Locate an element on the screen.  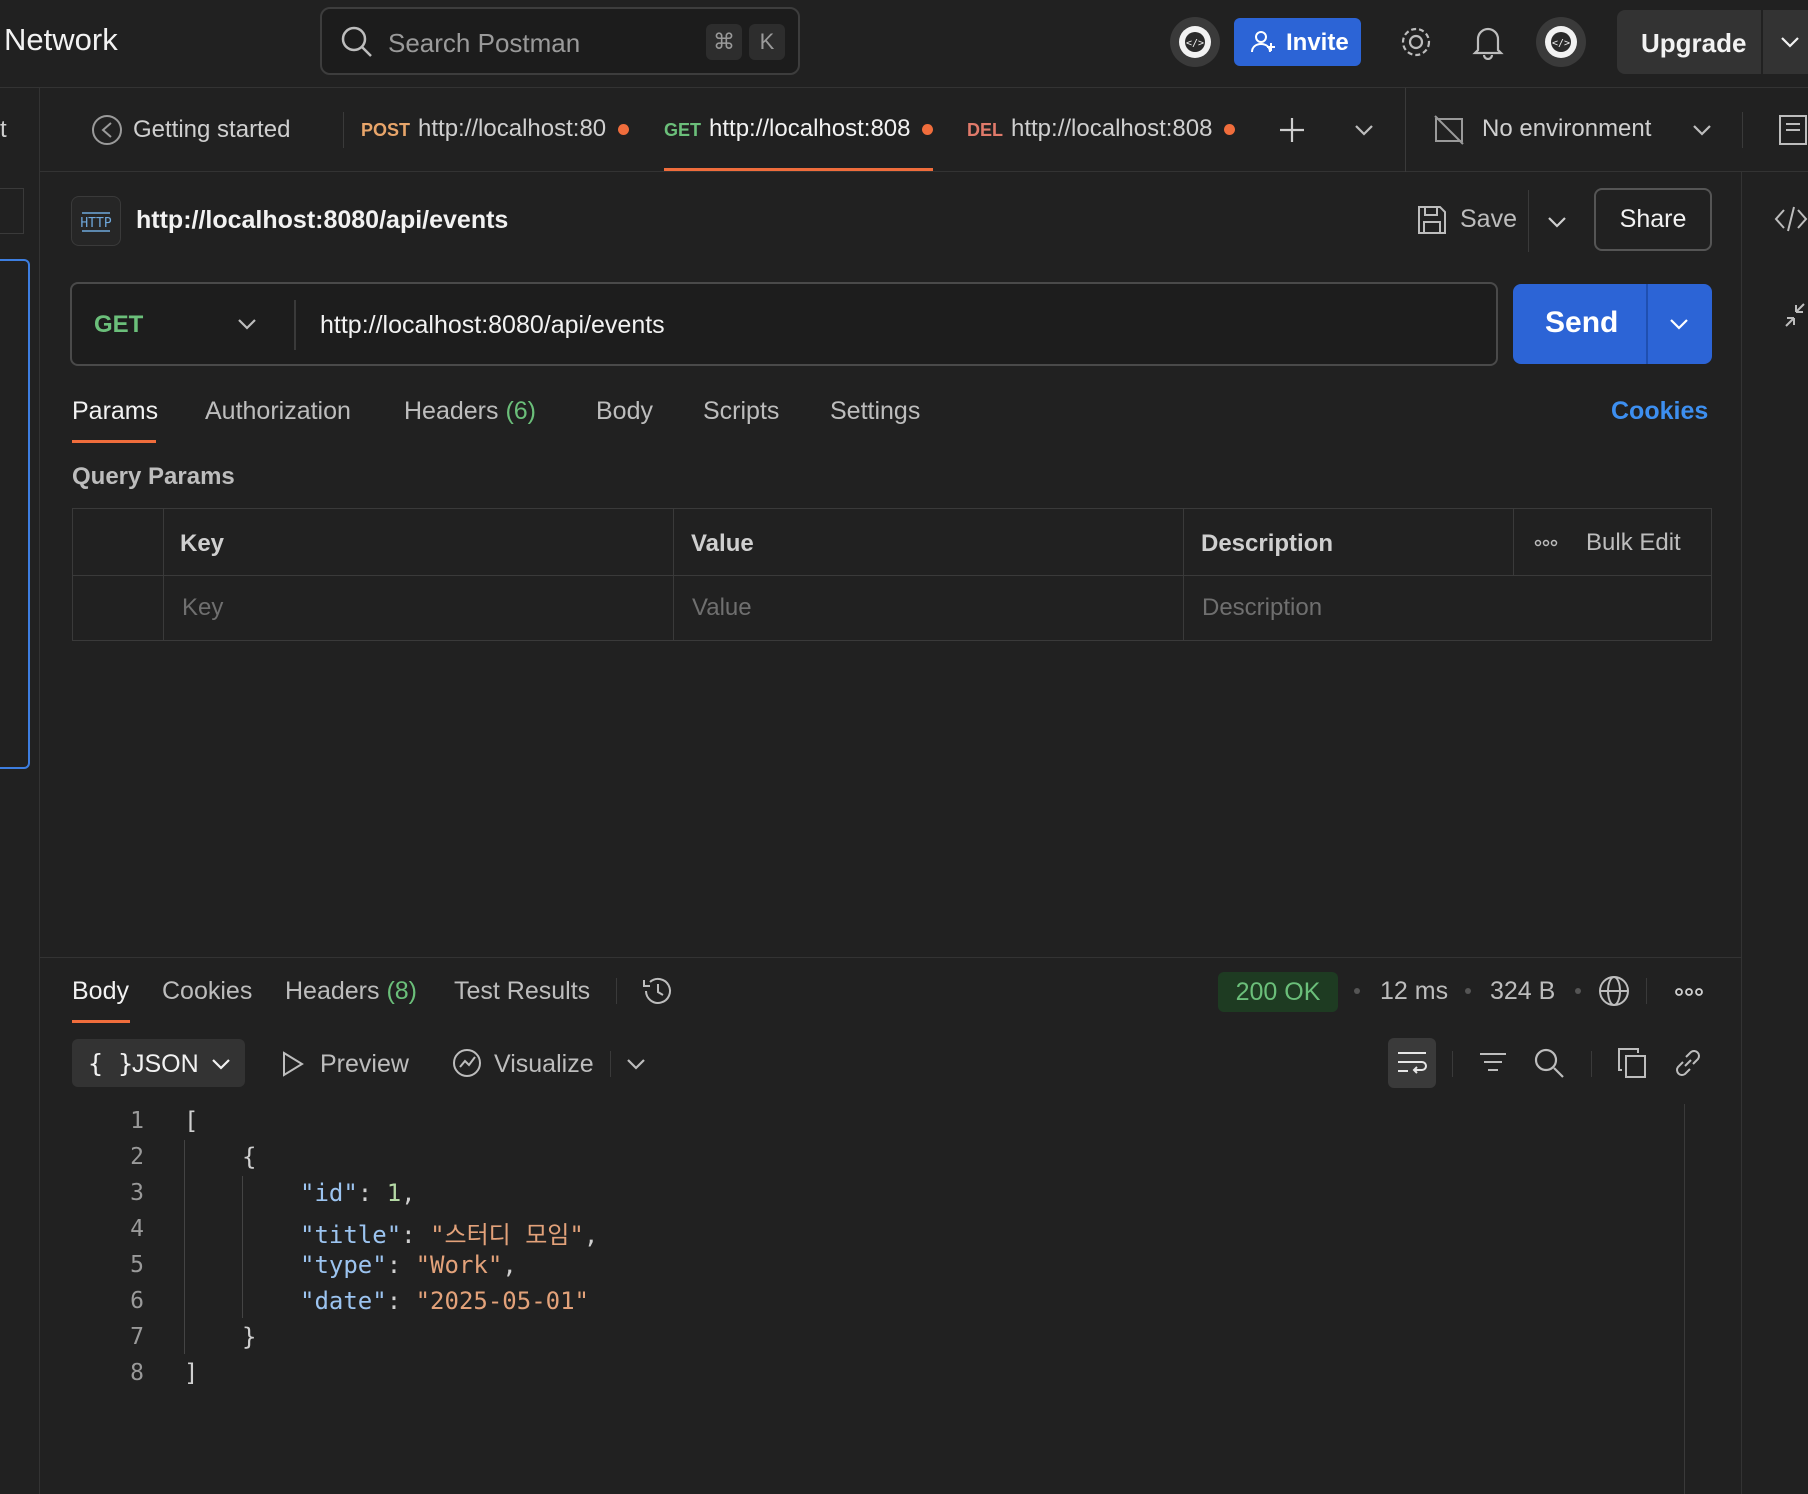
bulk-edit-button: Bulk Edit is located at coordinates (1633, 543).